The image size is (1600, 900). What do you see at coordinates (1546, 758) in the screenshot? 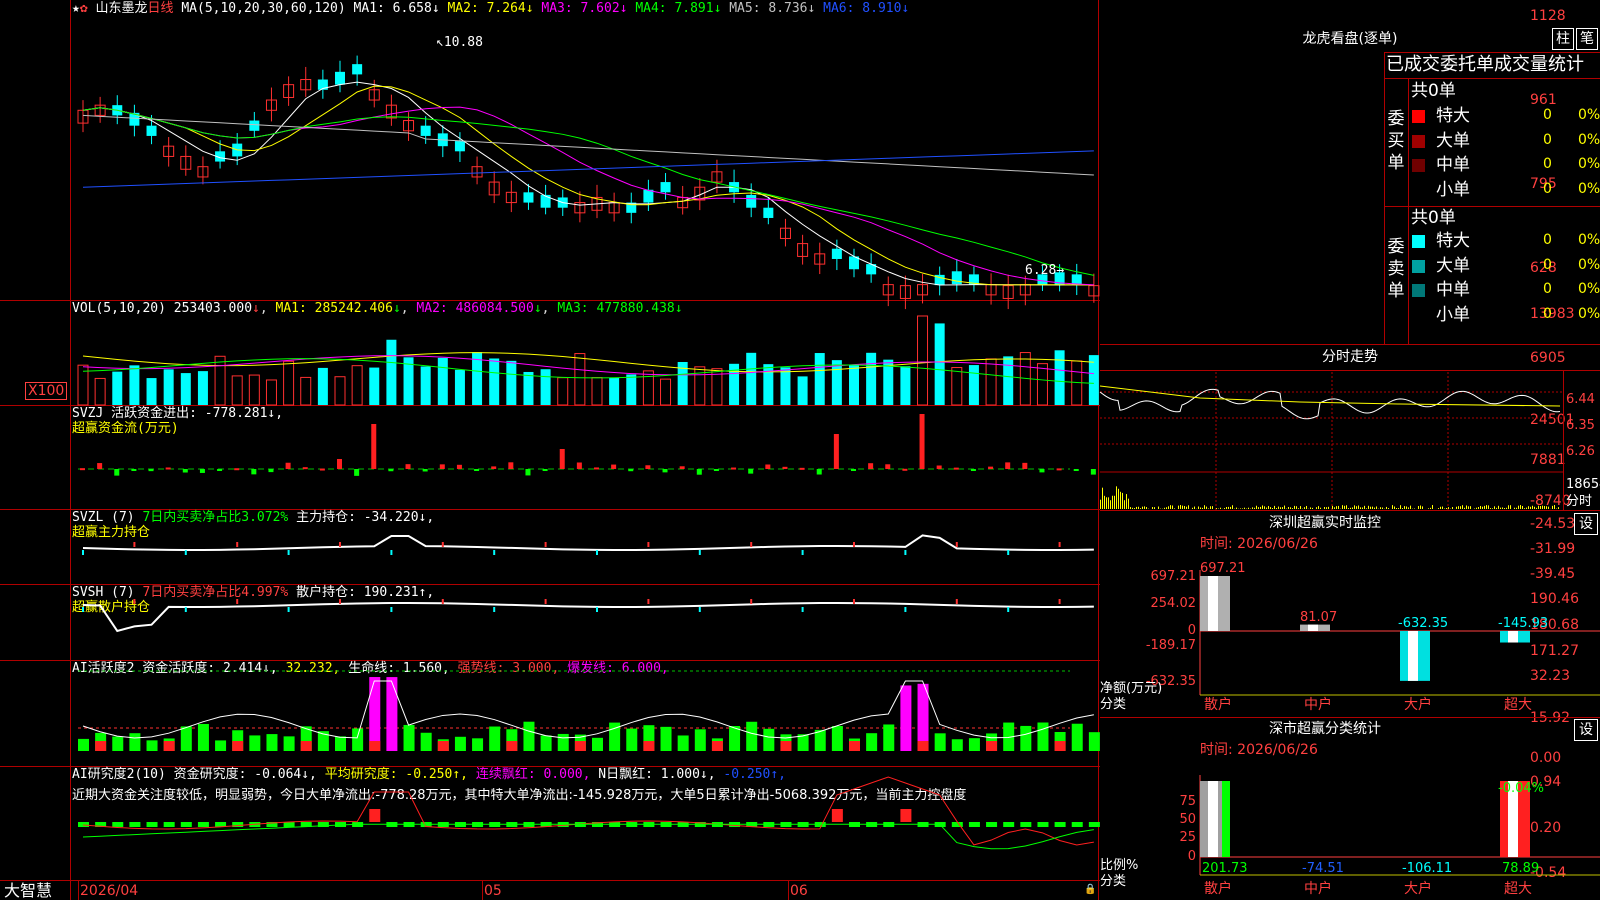
I see `y-tick: 0.00` at bounding box center [1546, 758].